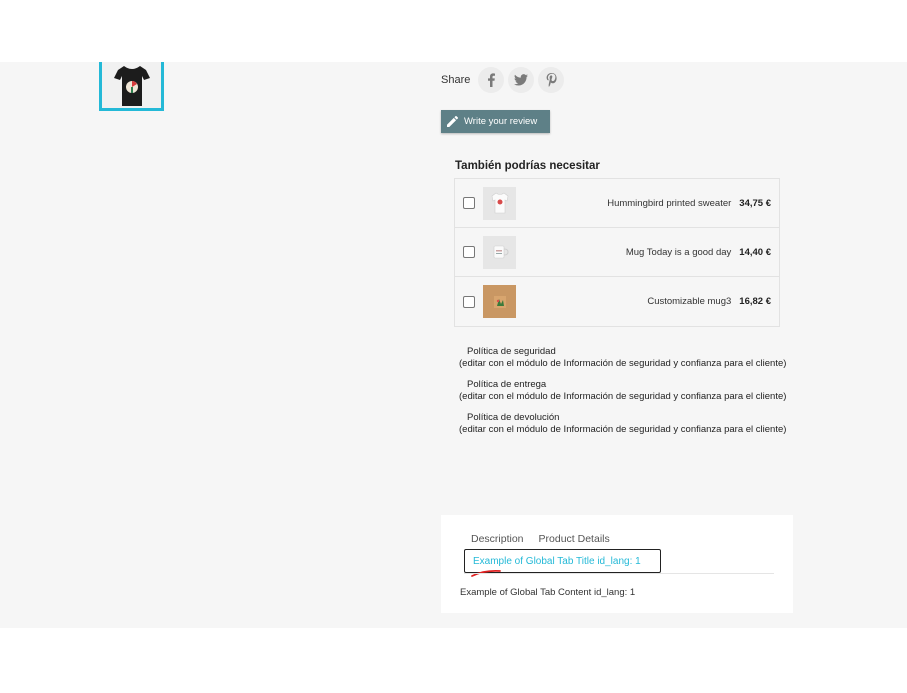 This screenshot has height=693, width=907. Describe the element at coordinates (755, 301) in the screenshot. I see `accessory-price: 16,82 €` at that location.